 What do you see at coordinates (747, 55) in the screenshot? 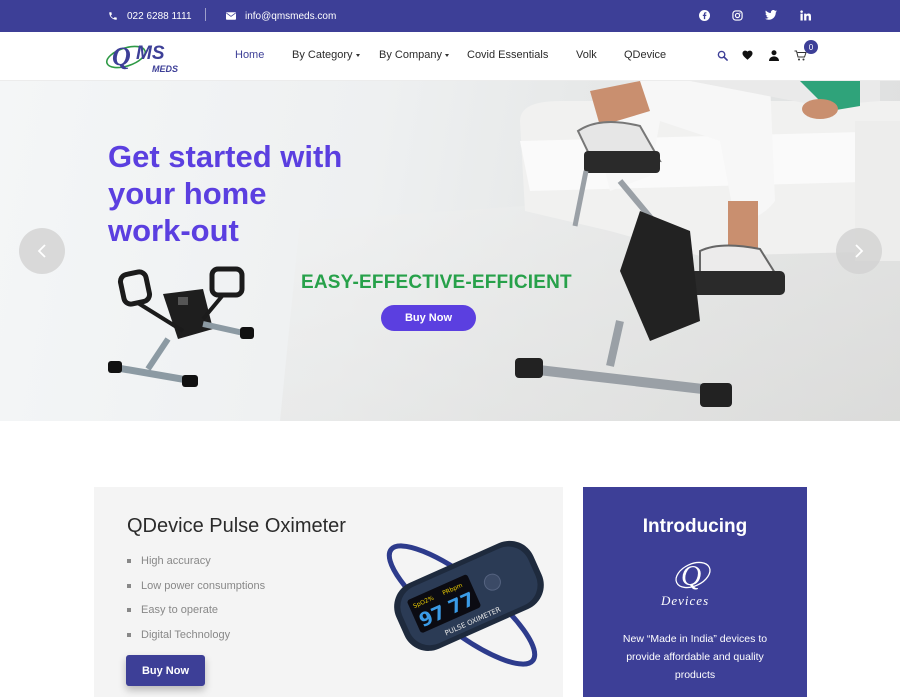
I see `heart-icon` at bounding box center [747, 55].